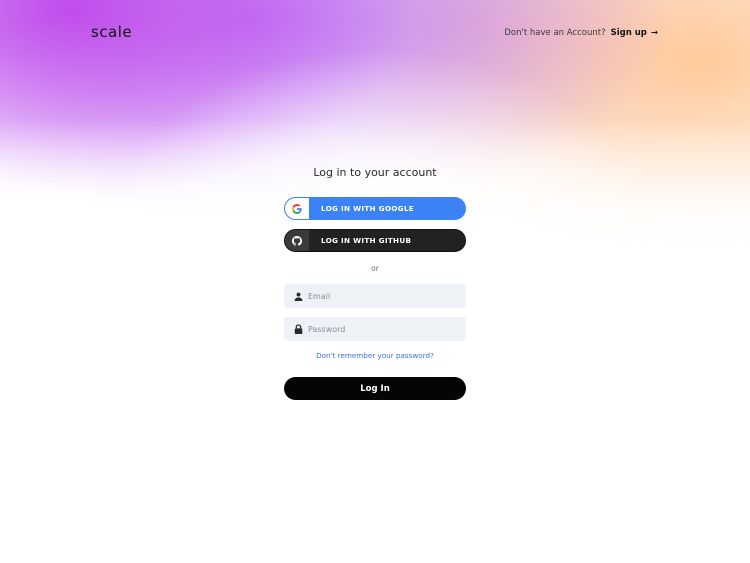 This screenshot has width=750, height=563. What do you see at coordinates (366, 240) in the screenshot?
I see `github-login-label: LOG IN WITH GITHUB` at bounding box center [366, 240].